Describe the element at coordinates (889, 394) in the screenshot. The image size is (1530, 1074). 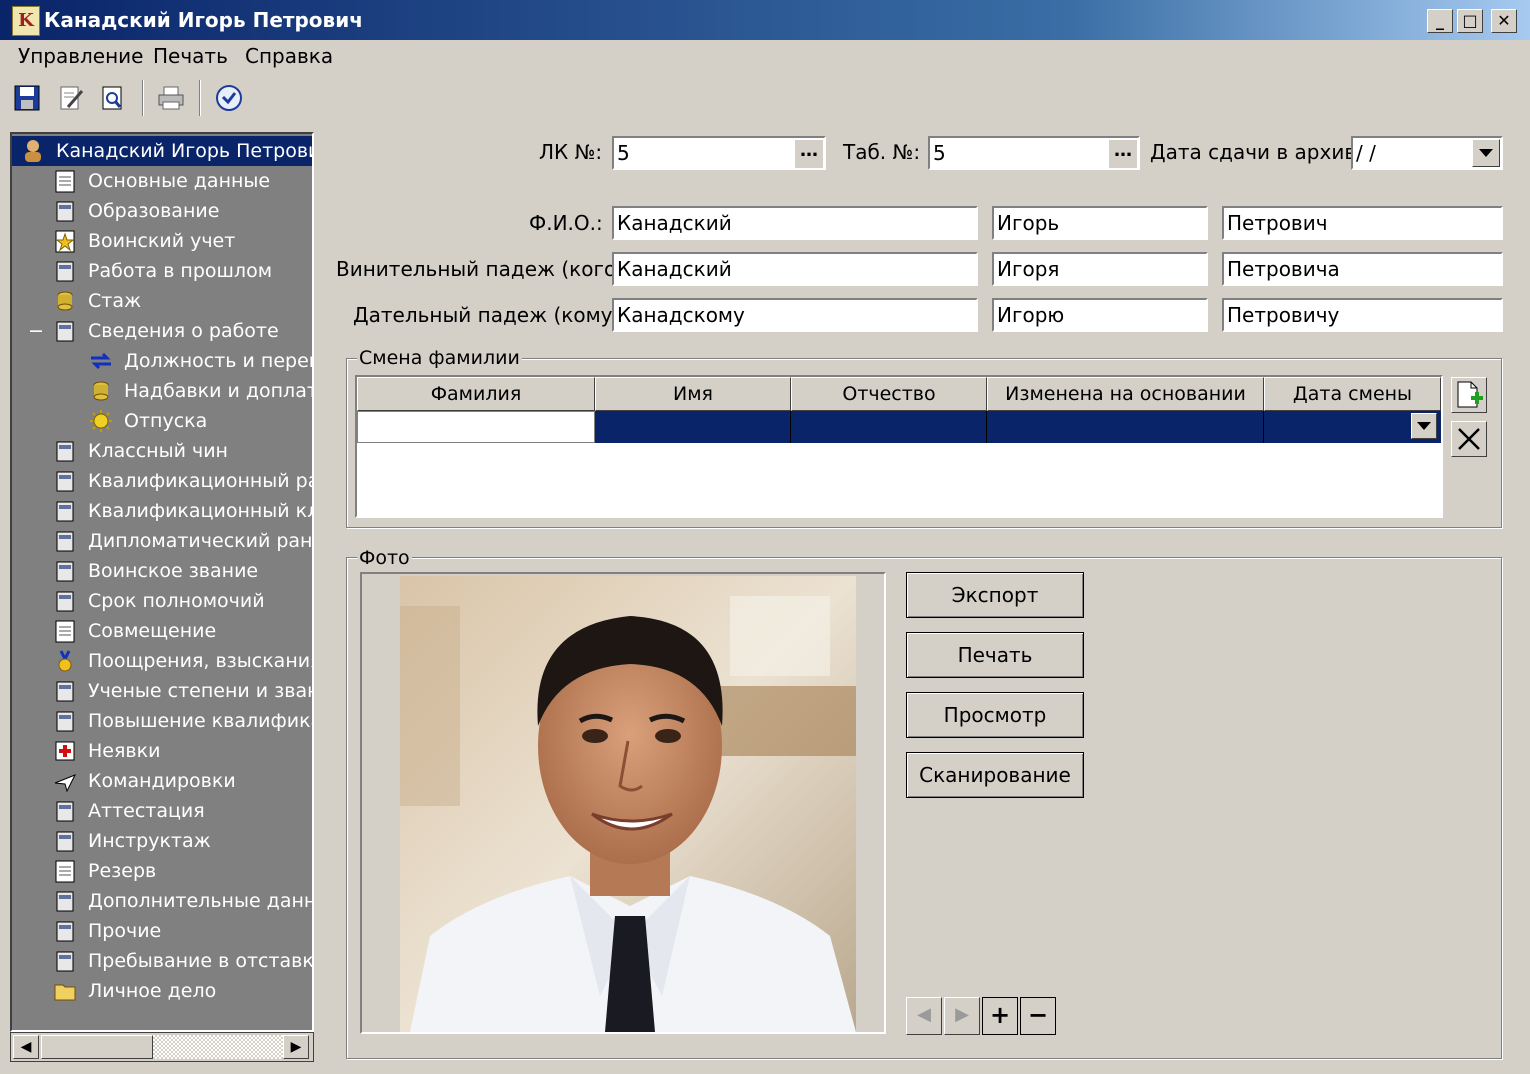
I see `column-header-patronymic: Отчество` at that location.